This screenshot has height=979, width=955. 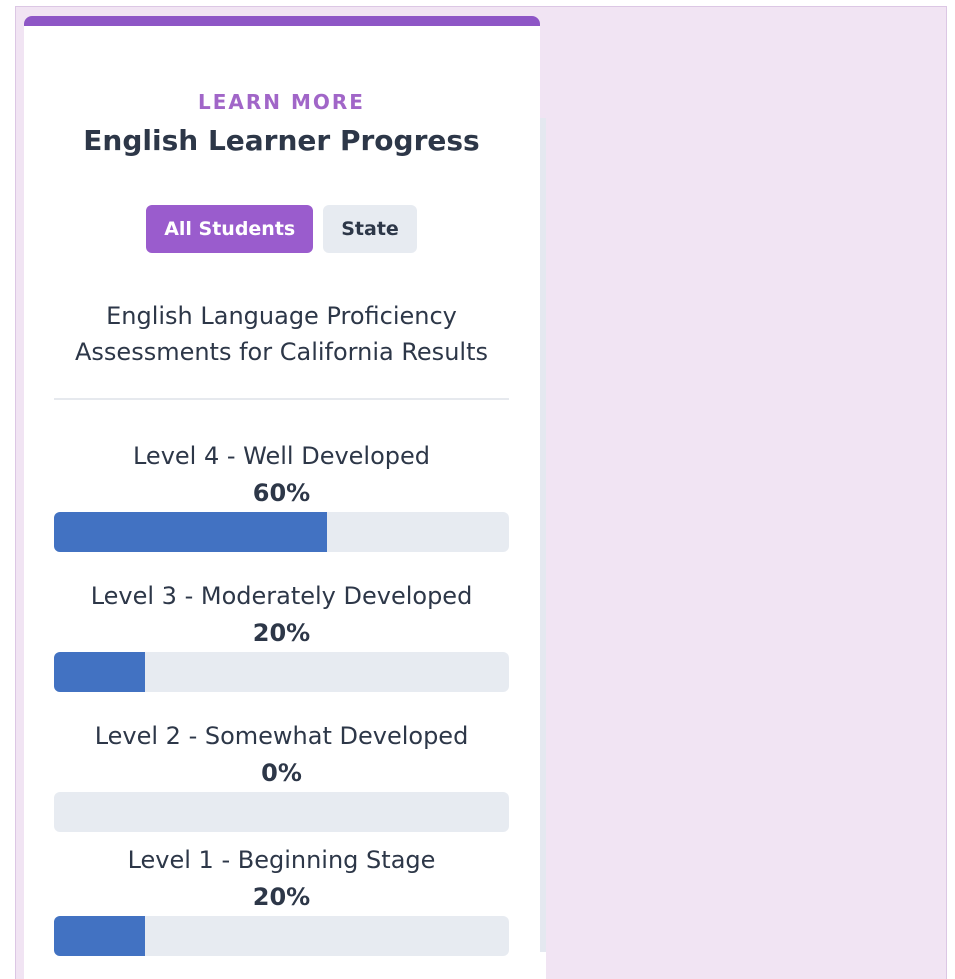 What do you see at coordinates (281, 812) in the screenshot?
I see `level-2-progress-bar` at bounding box center [281, 812].